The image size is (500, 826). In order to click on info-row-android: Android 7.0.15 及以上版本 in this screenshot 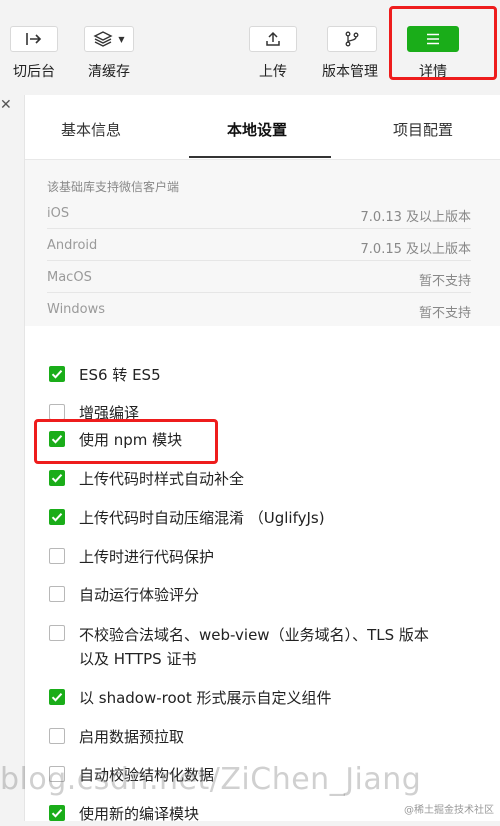, I will do `click(259, 247)`.